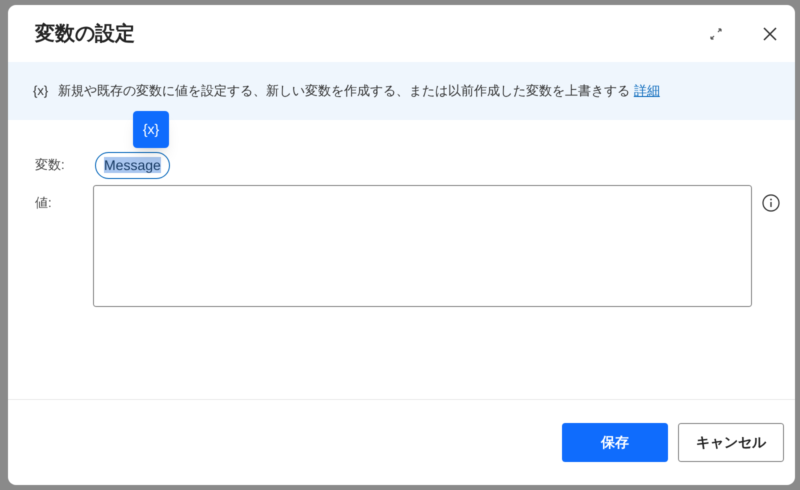 This screenshot has width=800, height=490. What do you see at coordinates (770, 33) in the screenshot?
I see `close-icon` at bounding box center [770, 33].